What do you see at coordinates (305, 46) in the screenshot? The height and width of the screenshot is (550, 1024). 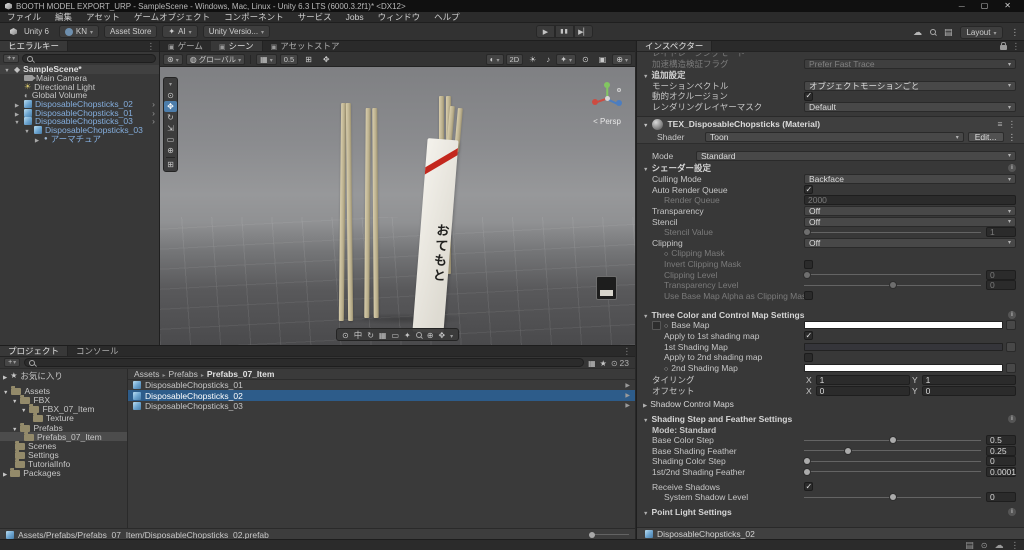 I see `tab-asset-store: アセットストア` at bounding box center [305, 46].